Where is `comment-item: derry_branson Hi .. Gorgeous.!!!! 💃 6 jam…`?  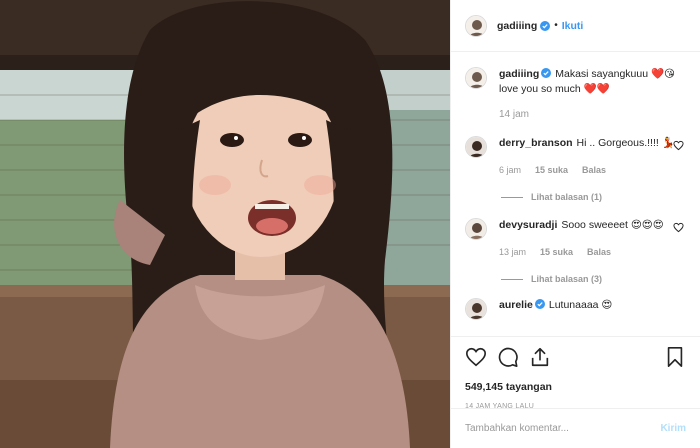 comment-item: derry_branson Hi .. Gorgeous.!!!! 💃 6 jam… is located at coordinates (575, 157).